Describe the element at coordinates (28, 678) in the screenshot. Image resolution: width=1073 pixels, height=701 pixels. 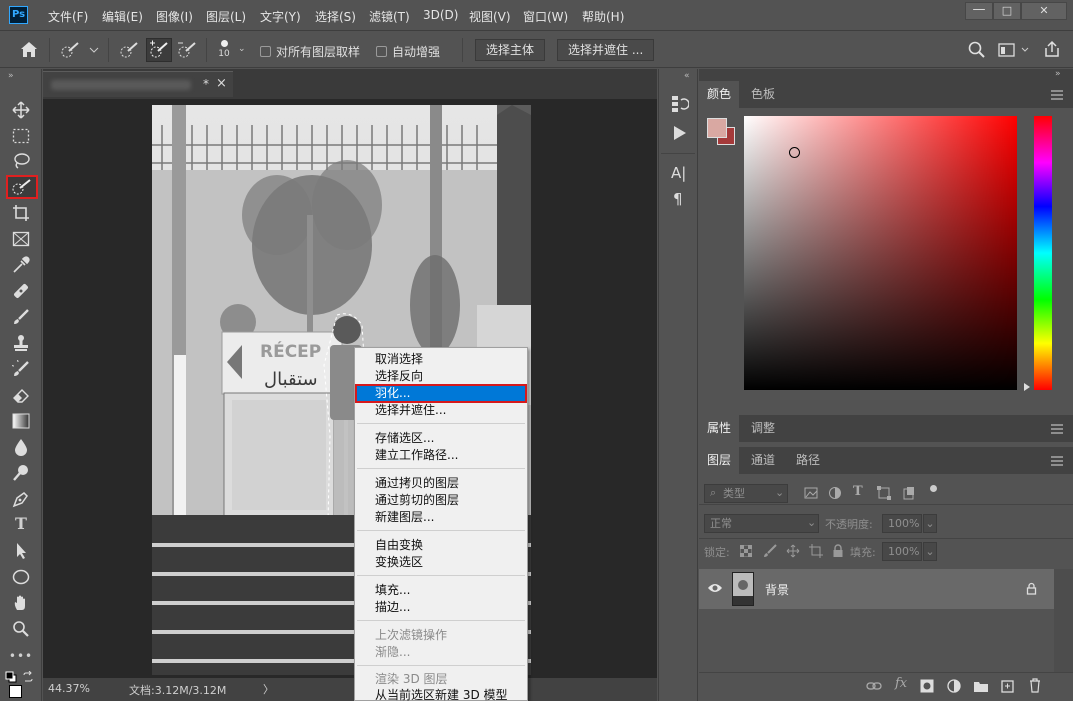
I see `swap-colors-icon` at that location.